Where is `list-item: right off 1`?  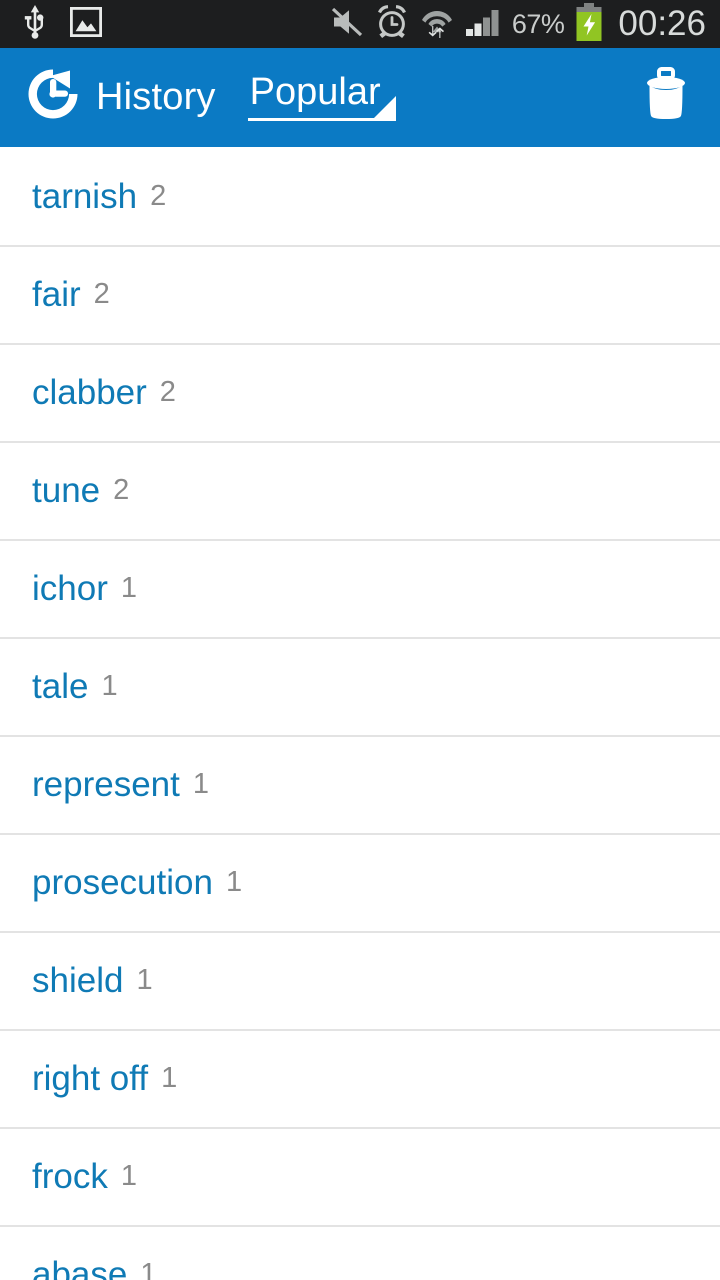
list-item: right off 1 is located at coordinates (360, 1078).